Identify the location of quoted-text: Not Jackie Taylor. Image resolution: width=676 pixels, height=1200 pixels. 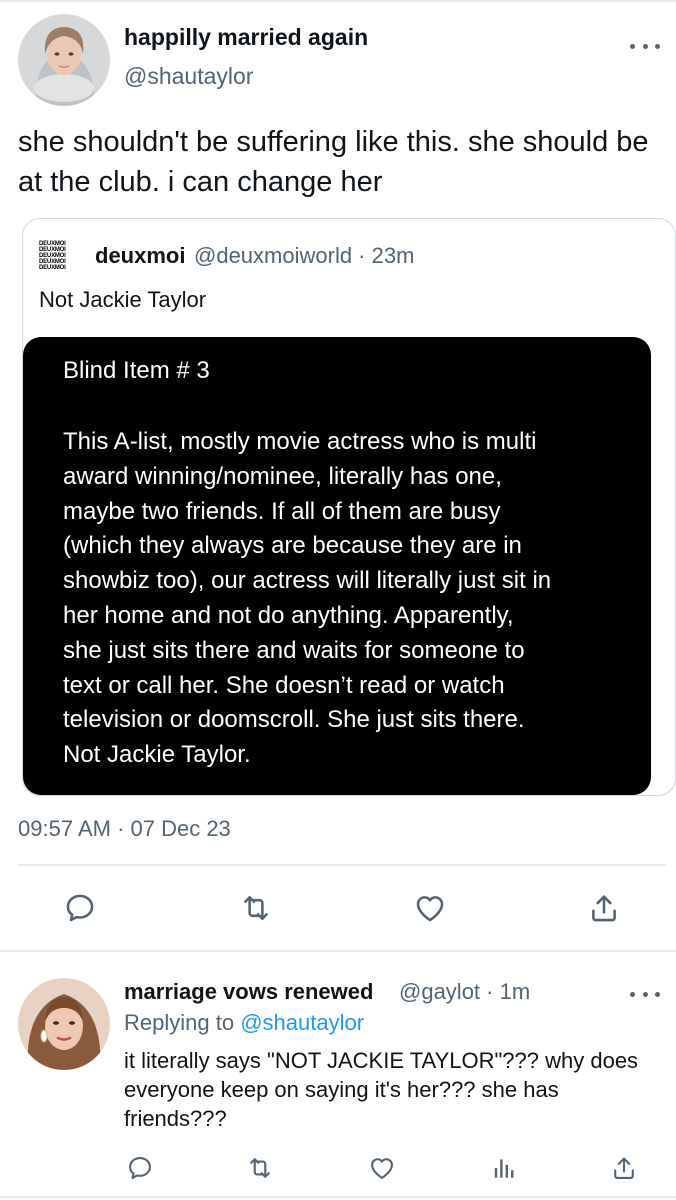
(123, 299).